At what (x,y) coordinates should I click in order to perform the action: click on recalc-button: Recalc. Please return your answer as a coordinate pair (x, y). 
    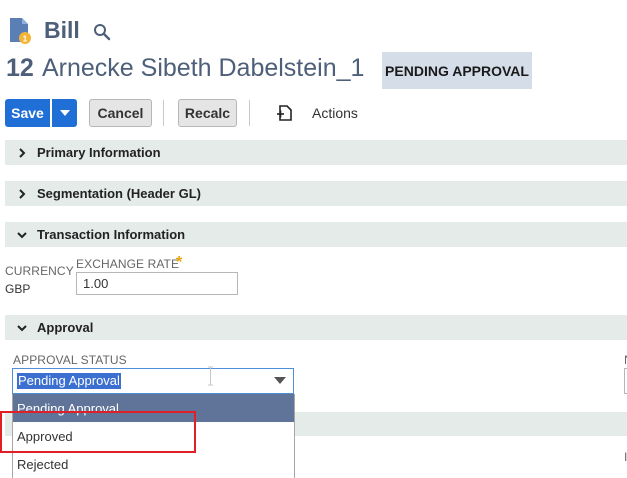
    Looking at the image, I should click on (207, 113).